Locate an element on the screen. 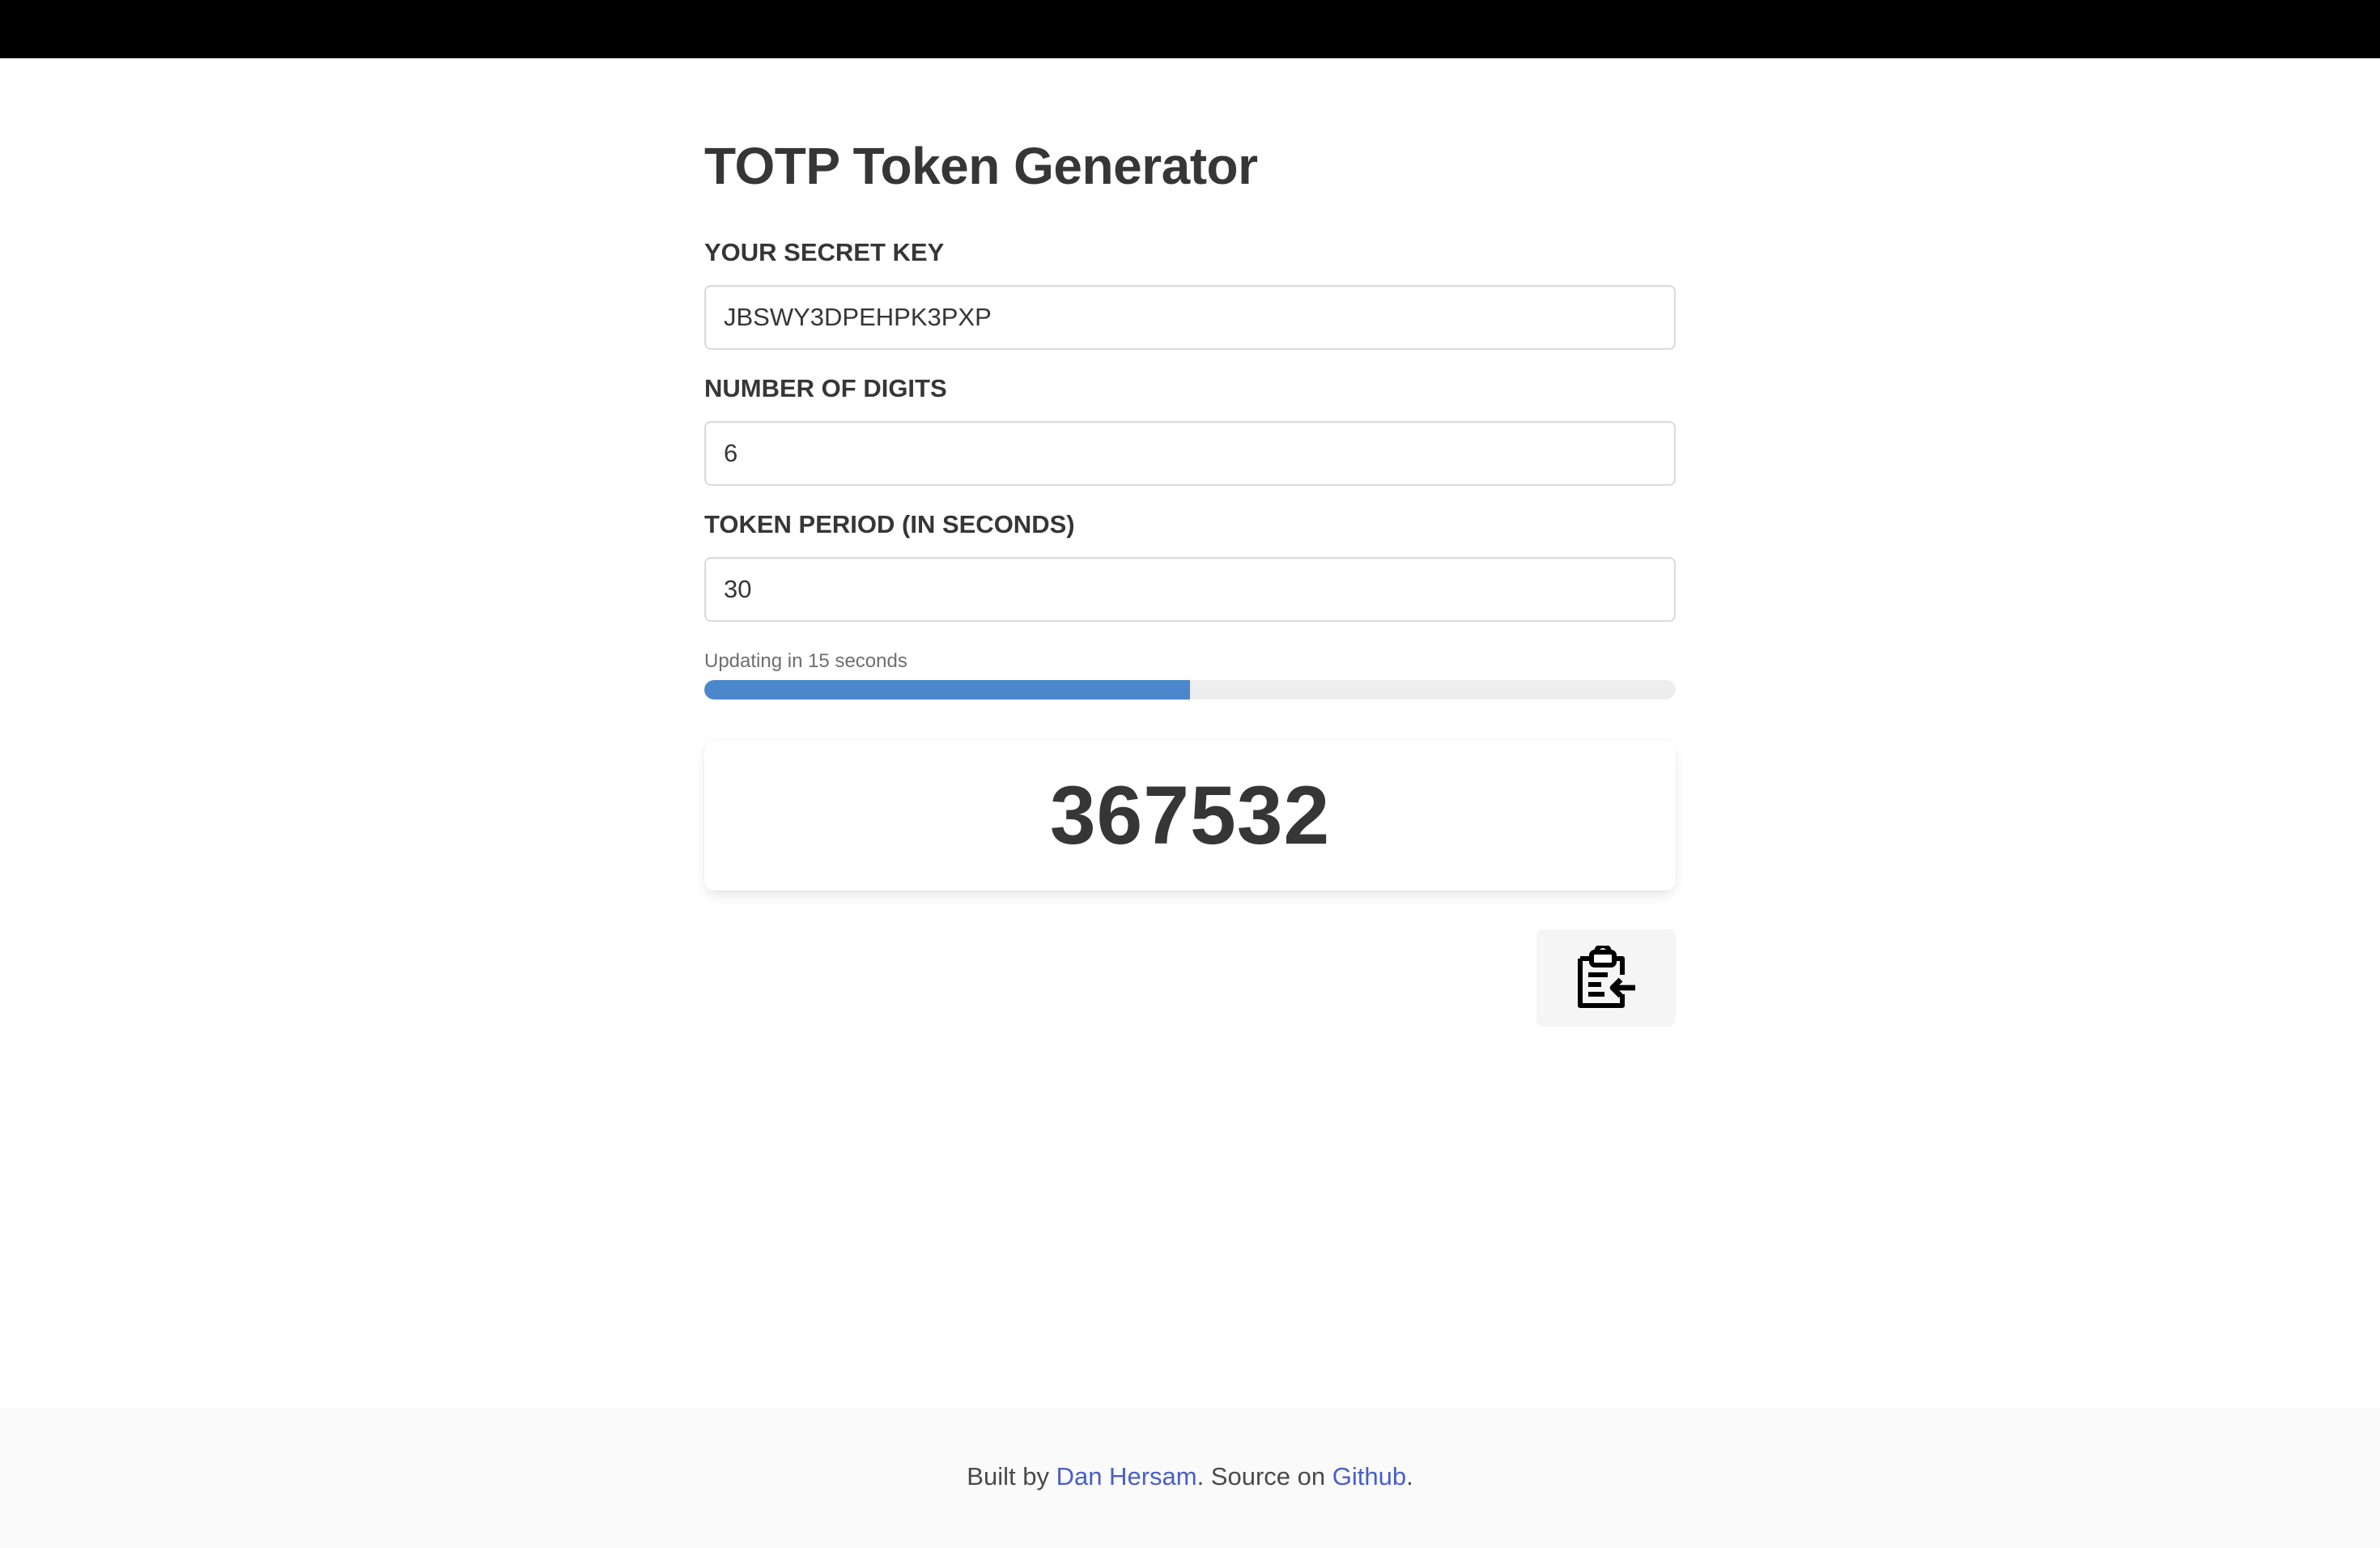 Image resolution: width=2380 pixels, height=1548 pixels. secret-key-label: YOUR SECRET KEY is located at coordinates (824, 252).